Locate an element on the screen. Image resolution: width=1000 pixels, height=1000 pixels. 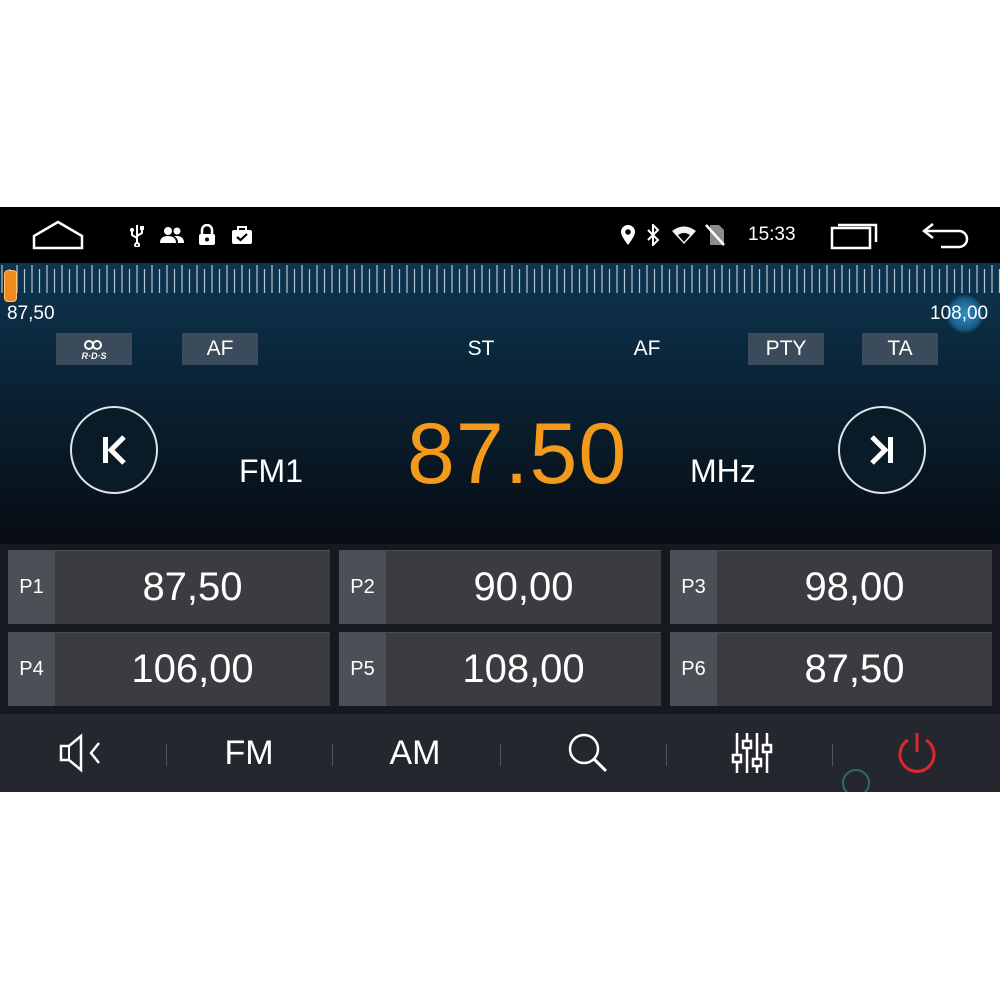
ta-button: TA is located at coordinates (900, 349).